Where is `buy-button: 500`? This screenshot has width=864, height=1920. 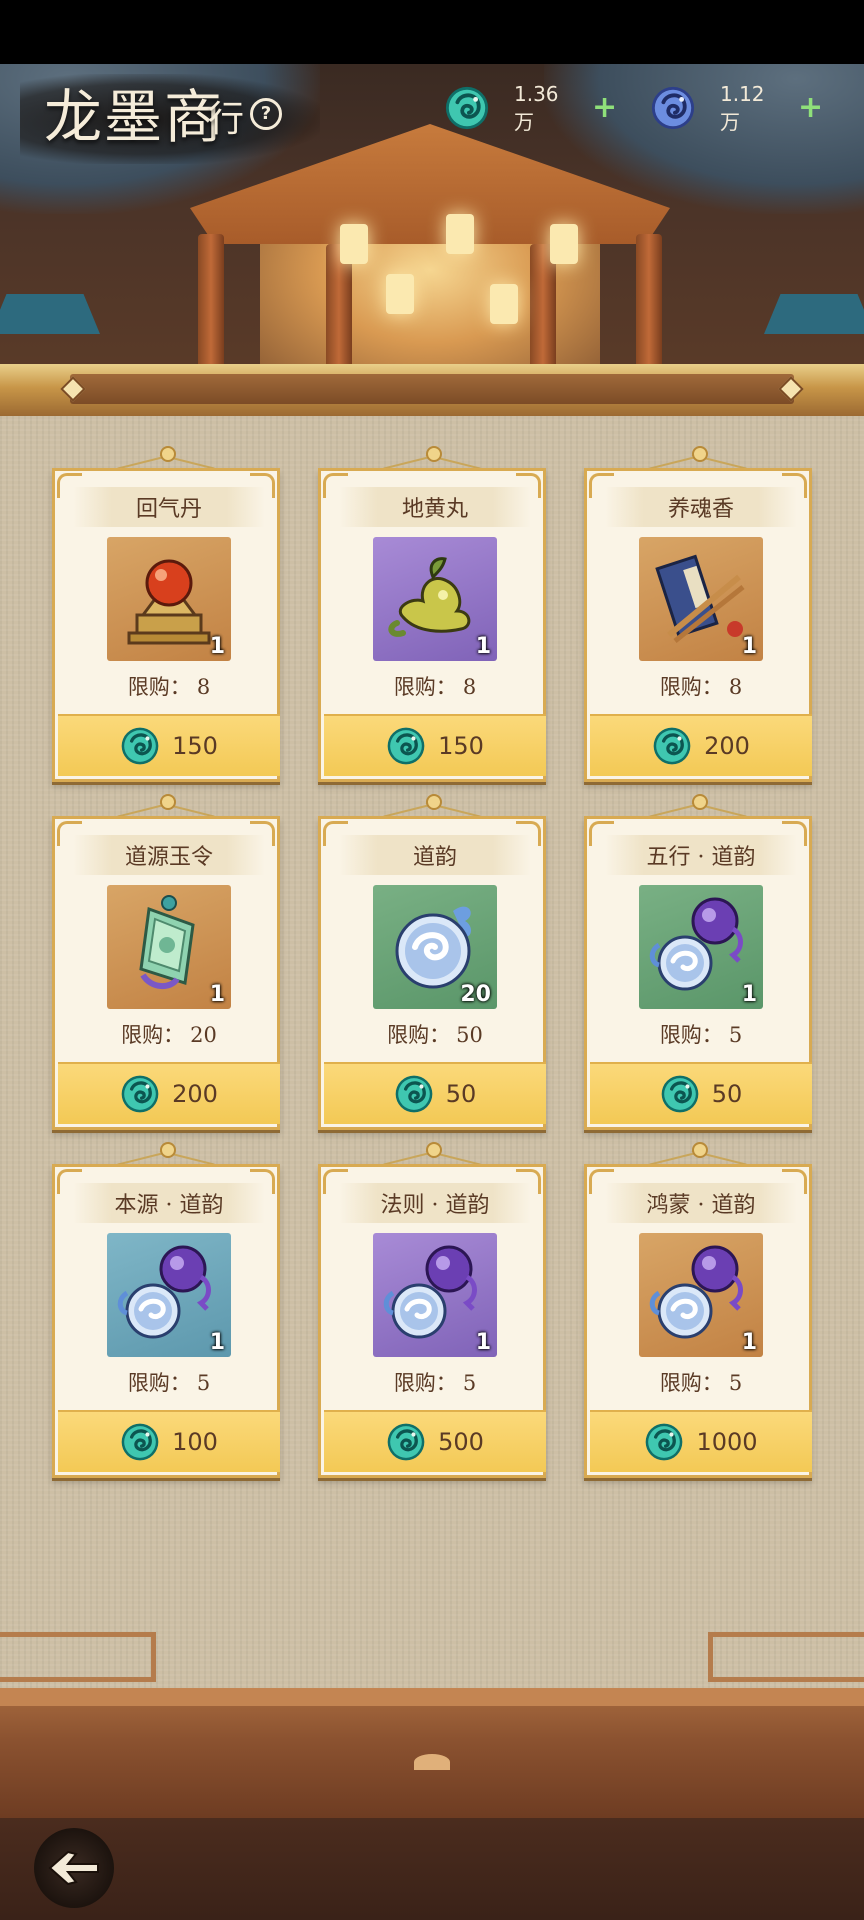 buy-button: 500 is located at coordinates (435, 1441).